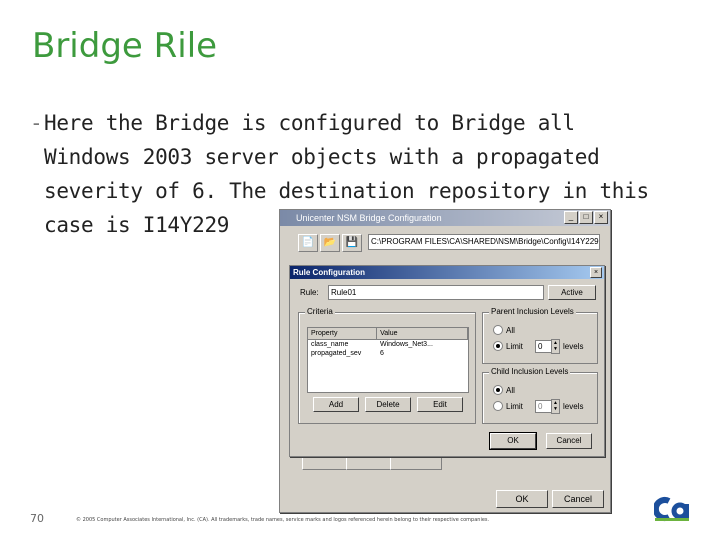 This screenshot has width=720, height=540. What do you see at coordinates (513, 441) in the screenshot?
I see `ok-button: OK` at bounding box center [513, 441].